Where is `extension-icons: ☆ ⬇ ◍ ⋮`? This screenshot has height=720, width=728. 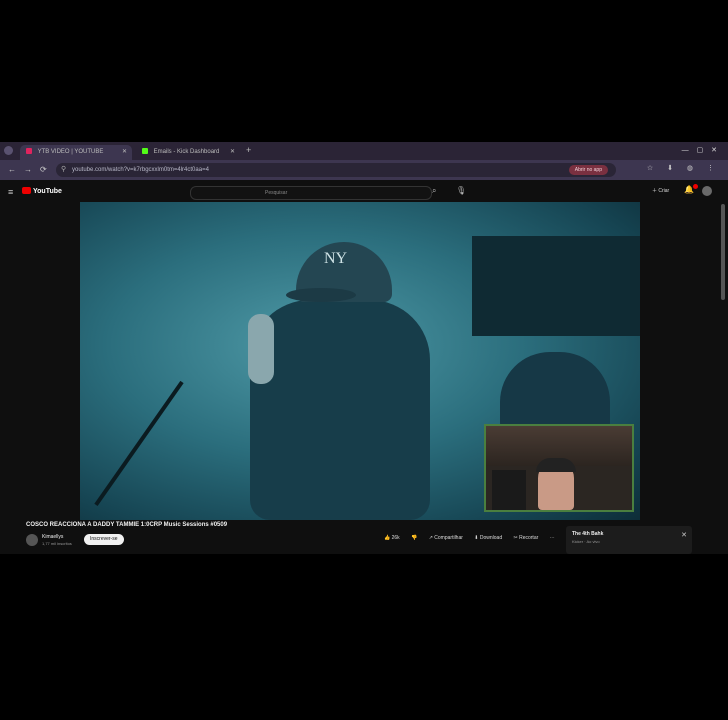
extension-icons: ☆ ⬇ ◍ ⋮ is located at coordinates (683, 168).